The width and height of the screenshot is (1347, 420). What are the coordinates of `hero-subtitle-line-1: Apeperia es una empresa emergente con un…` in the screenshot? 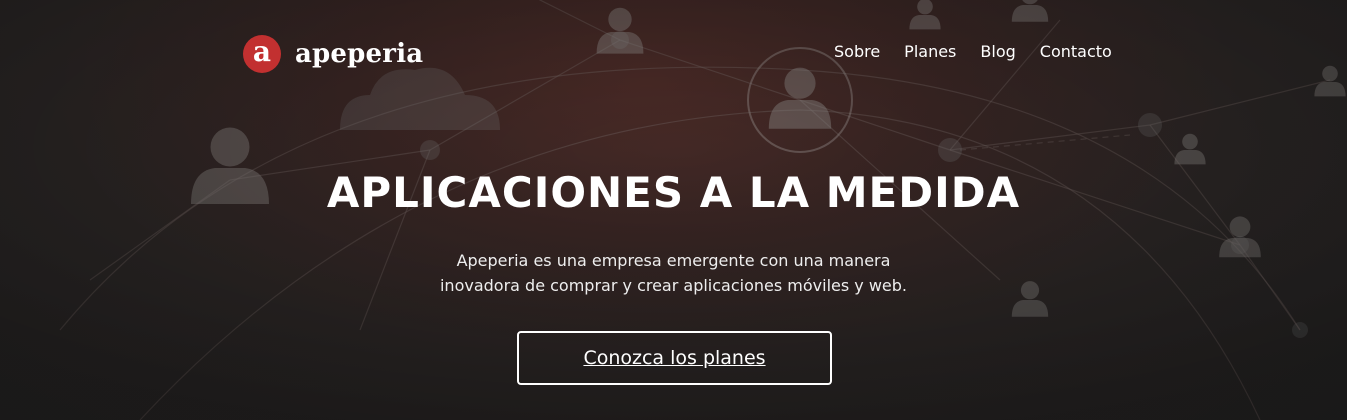 It's located at (673, 260).